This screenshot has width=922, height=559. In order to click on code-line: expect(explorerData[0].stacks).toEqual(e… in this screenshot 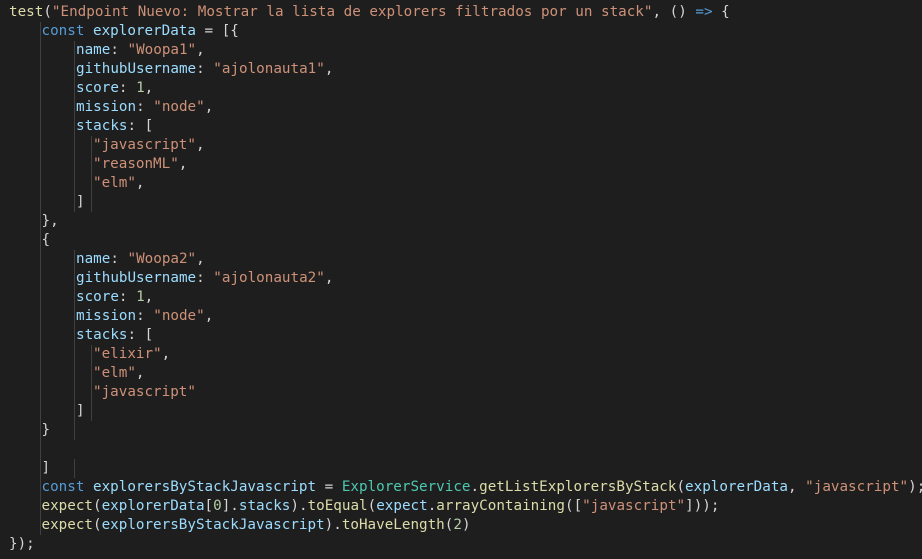, I will do `click(465, 506)`.